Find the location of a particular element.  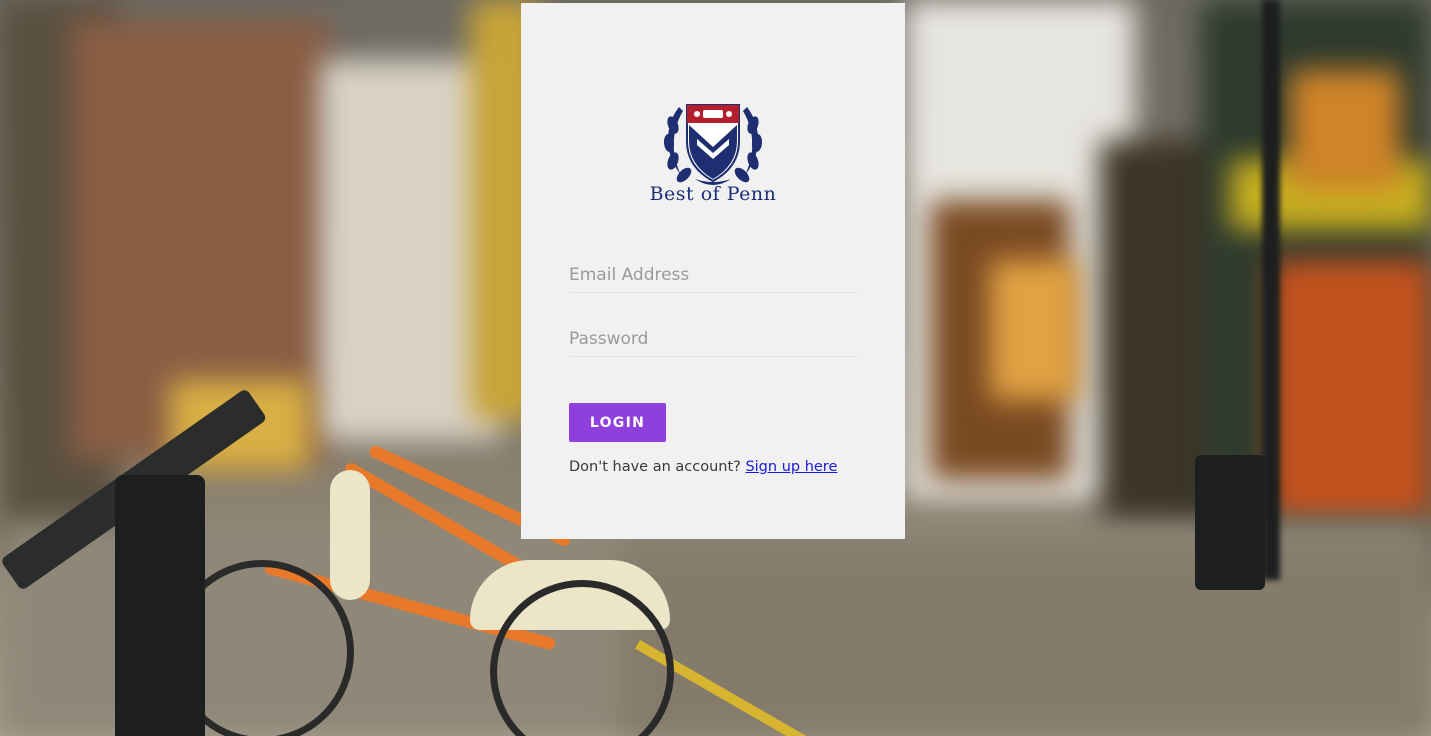

signup-prompt-text: Don't have an account? is located at coordinates (655, 467).